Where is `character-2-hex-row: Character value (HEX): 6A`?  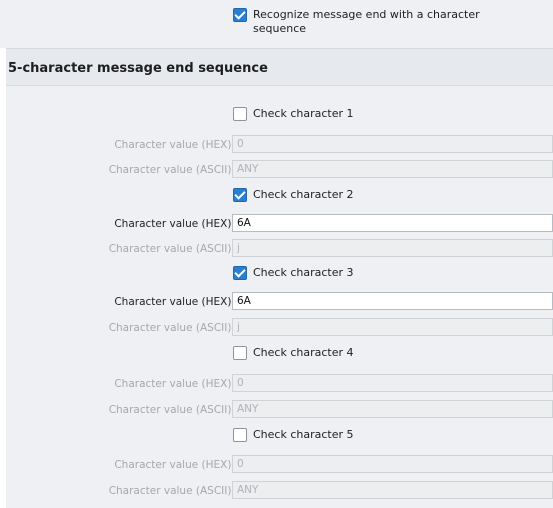 character-2-hex-row: Character value (HEX): 6A is located at coordinates (276, 224).